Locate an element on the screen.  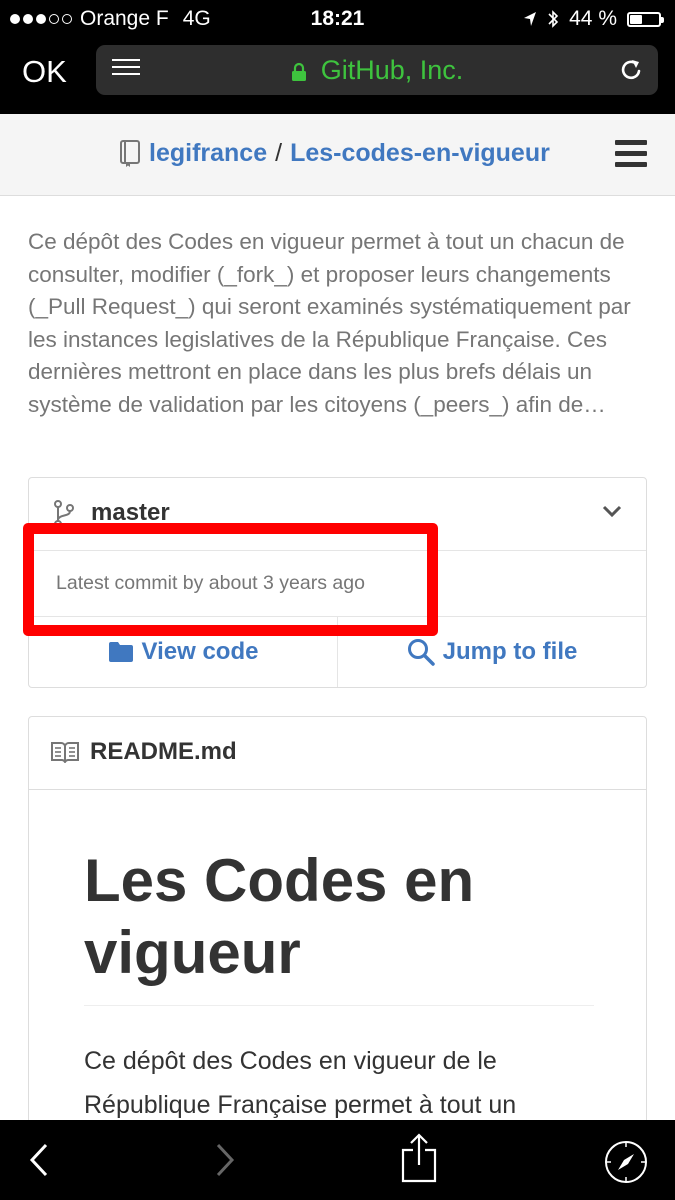
bottom-toolbar is located at coordinates (337, 1160).